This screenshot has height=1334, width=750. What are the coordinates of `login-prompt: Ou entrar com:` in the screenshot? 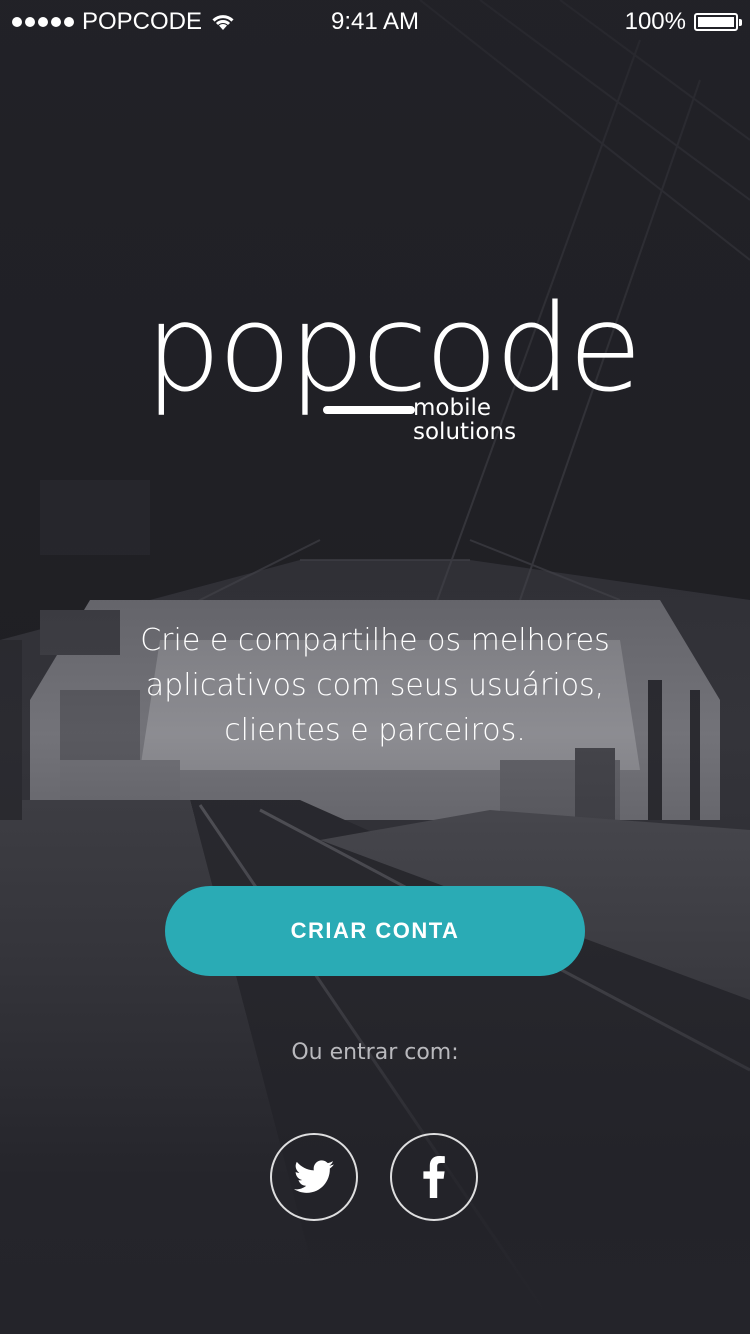 It's located at (375, 1052).